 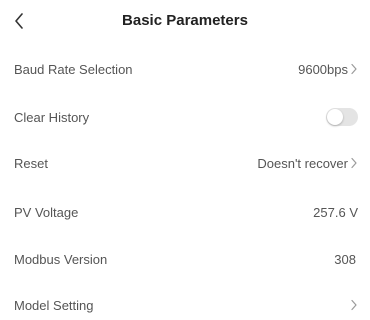 What do you see at coordinates (335, 212) in the screenshot?
I see `pv-voltage-value: 257.6 V` at bounding box center [335, 212].